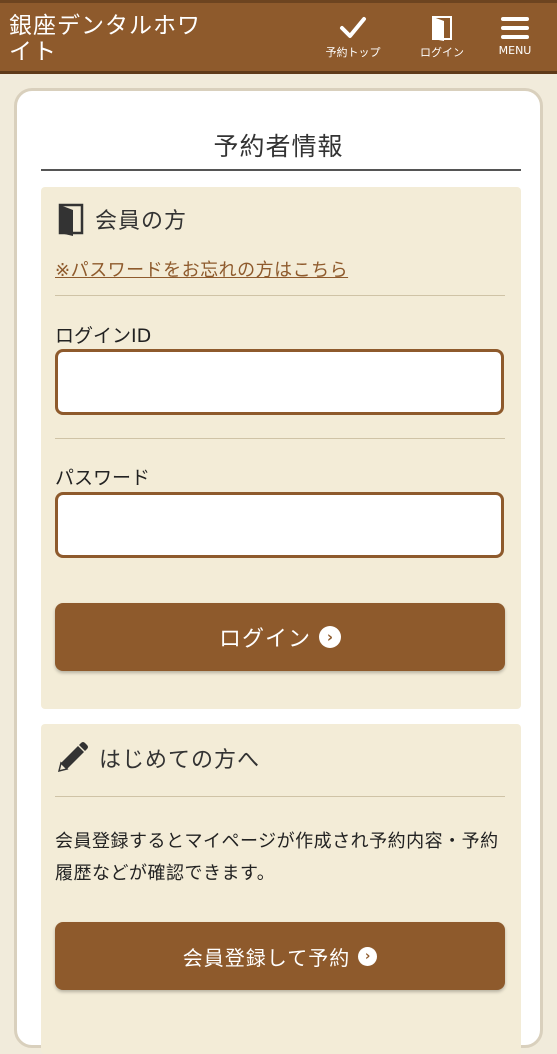 This screenshot has height=1054, width=557. I want to click on title-divider, so click(281, 170).